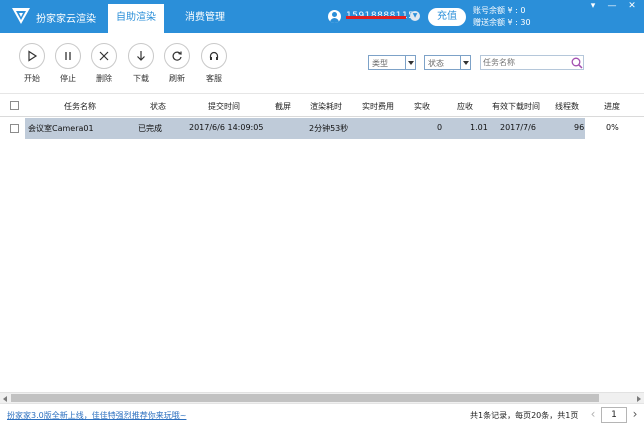  I want to click on cell-received: 0, so click(440, 127).